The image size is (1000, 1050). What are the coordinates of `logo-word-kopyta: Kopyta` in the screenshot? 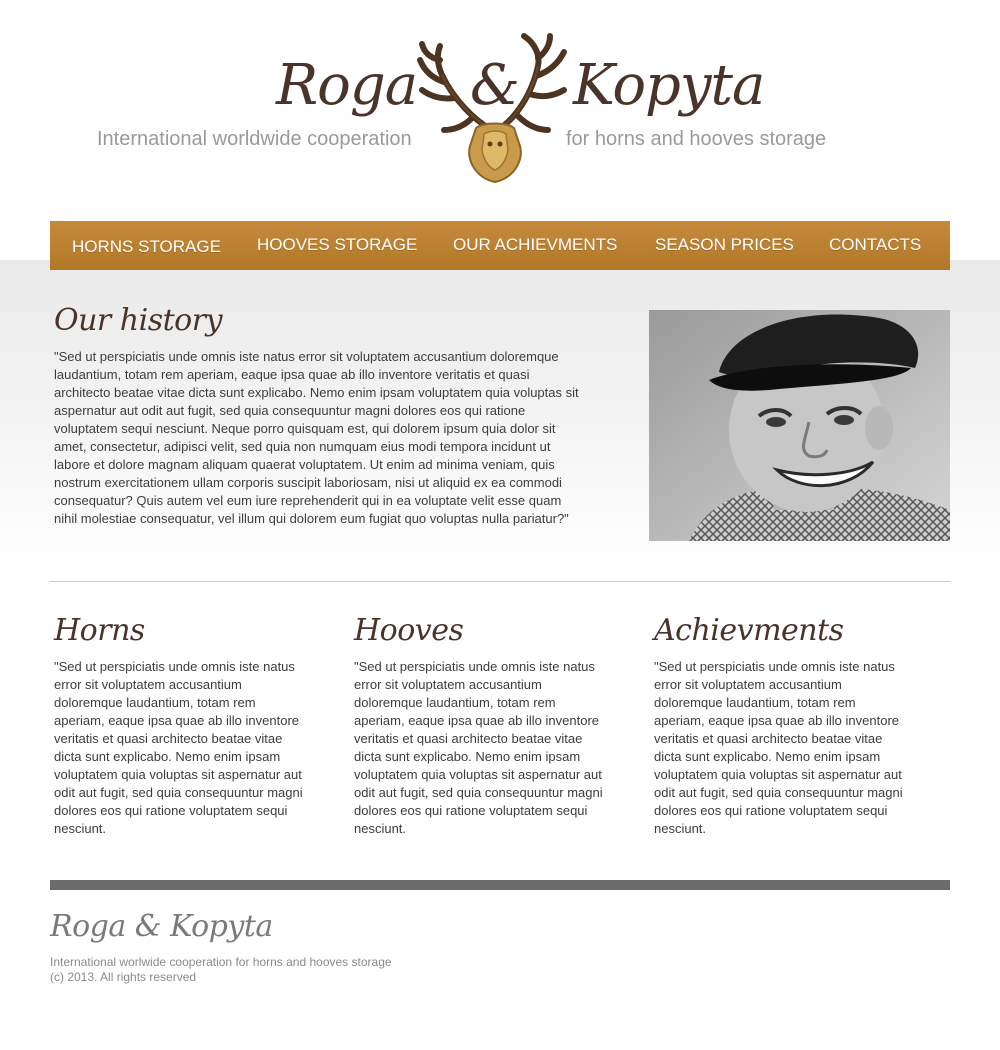 It's located at (669, 85).